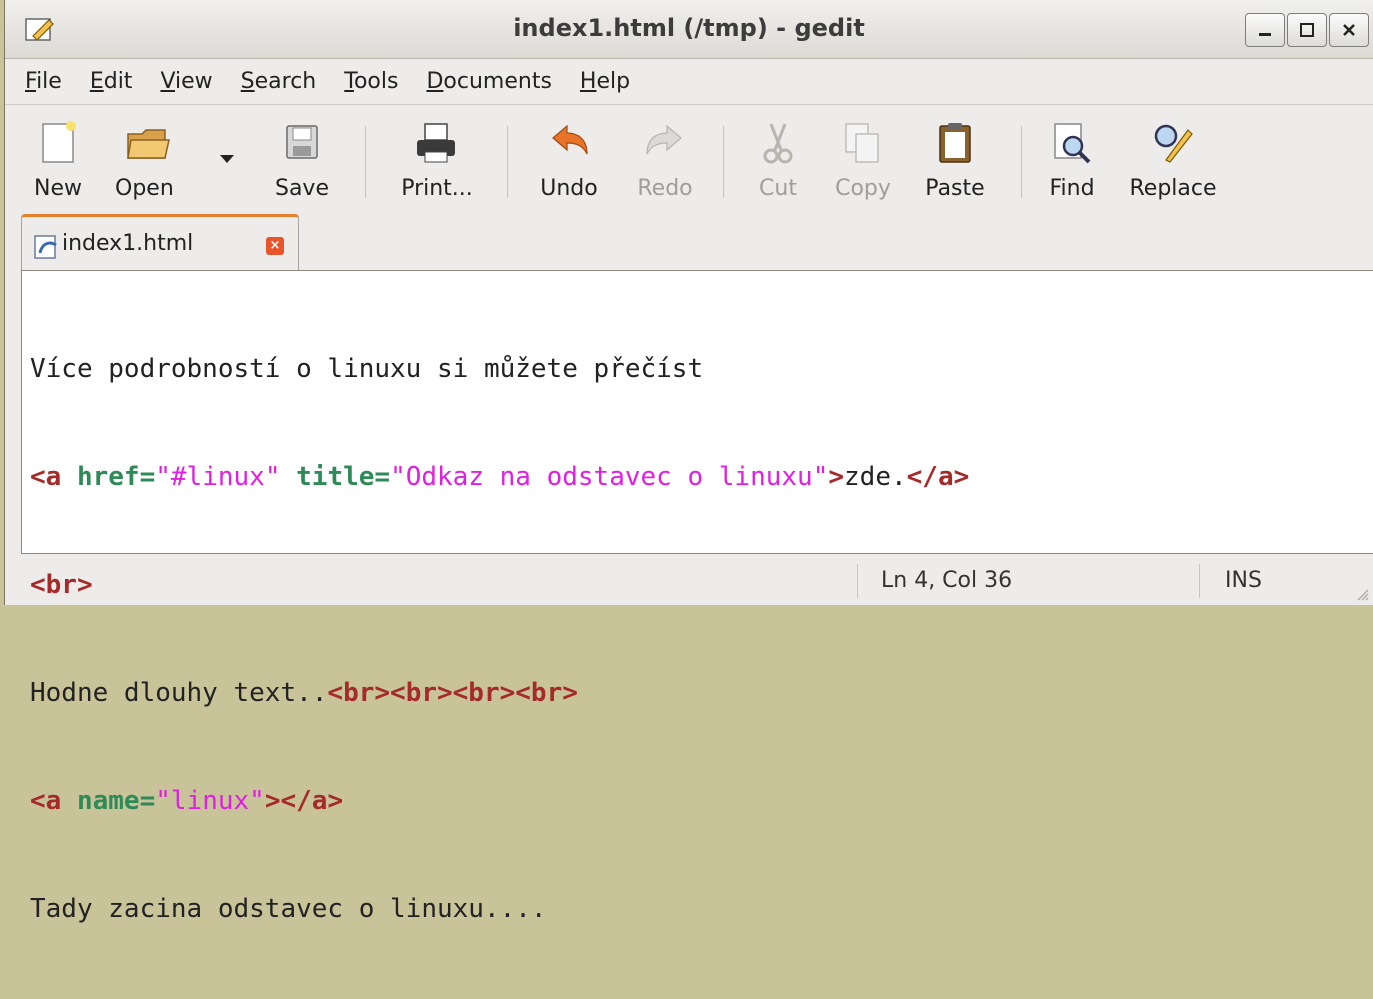  What do you see at coordinates (664, 139) in the screenshot?
I see `redo-arrow-icon` at bounding box center [664, 139].